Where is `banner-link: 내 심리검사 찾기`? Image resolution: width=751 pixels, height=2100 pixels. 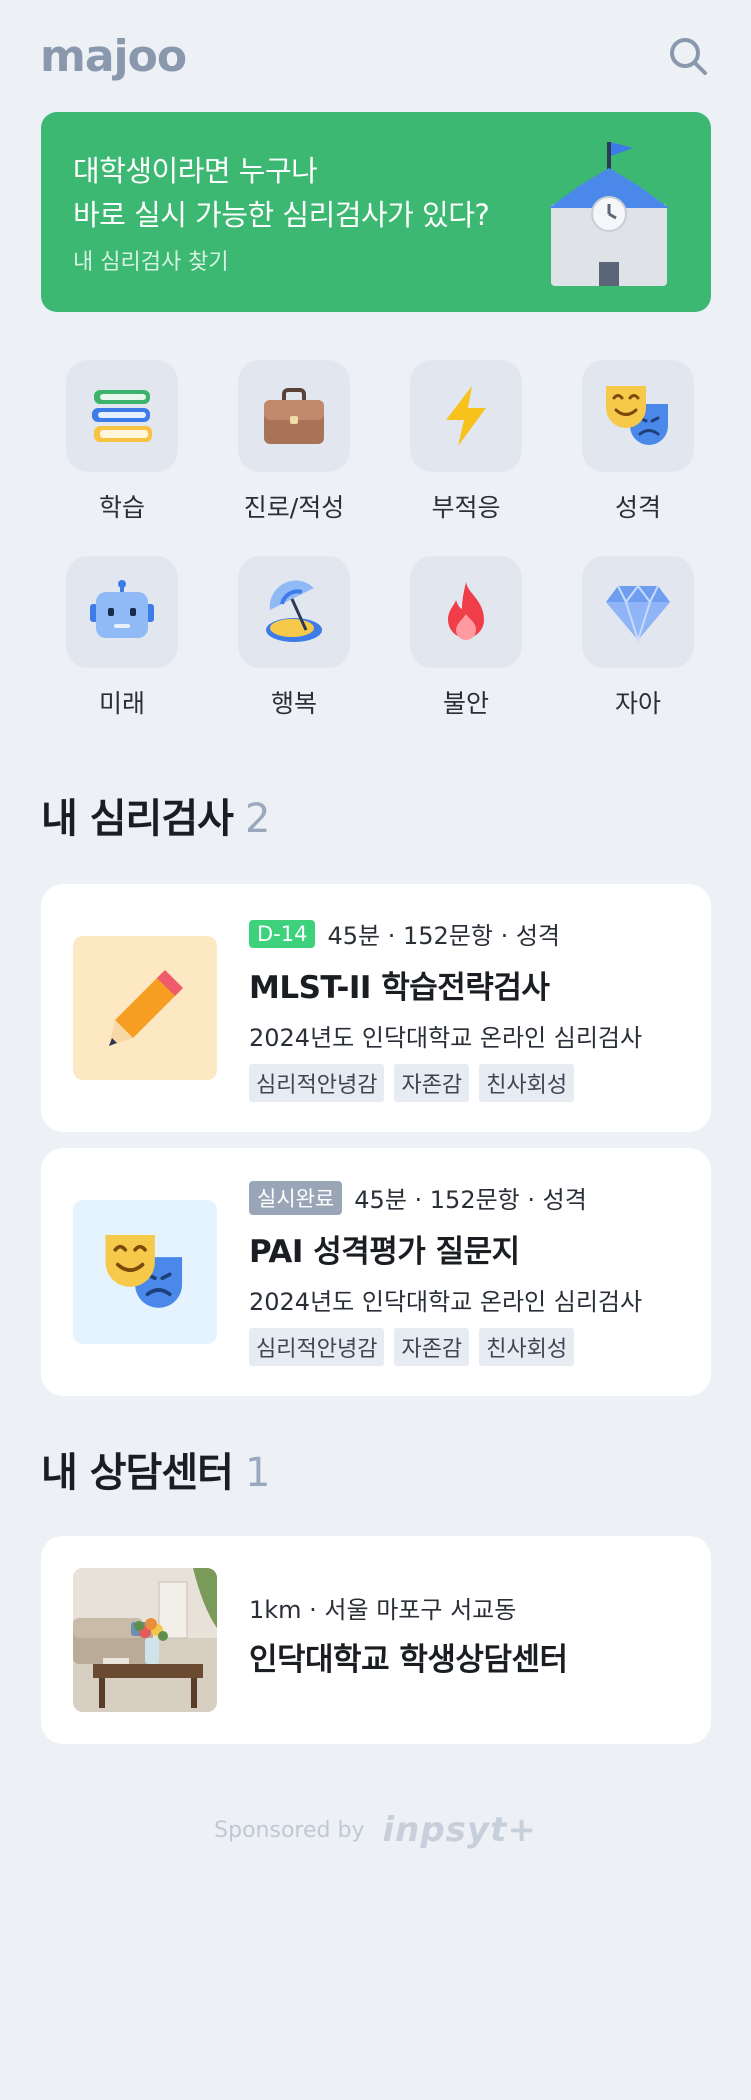 banner-link: 내 심리검사 찾기 is located at coordinates (151, 260).